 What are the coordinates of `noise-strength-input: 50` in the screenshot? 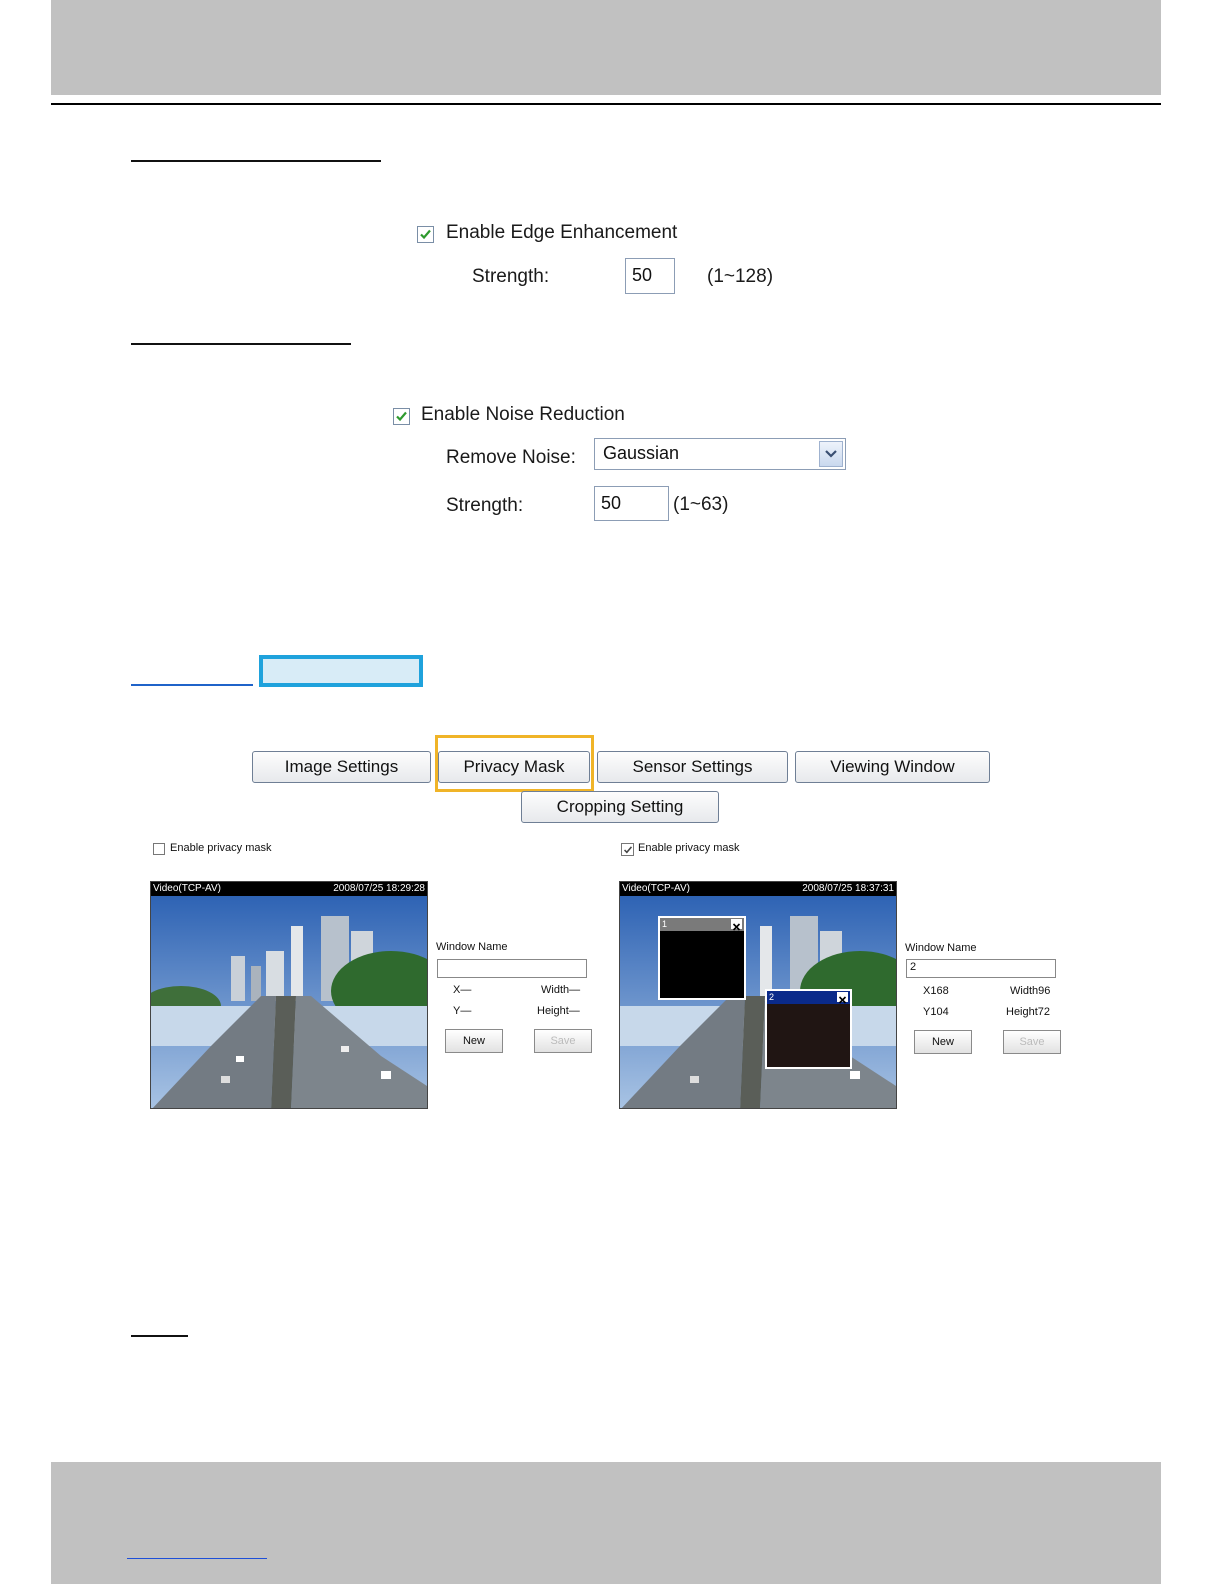 It's located at (631, 503).